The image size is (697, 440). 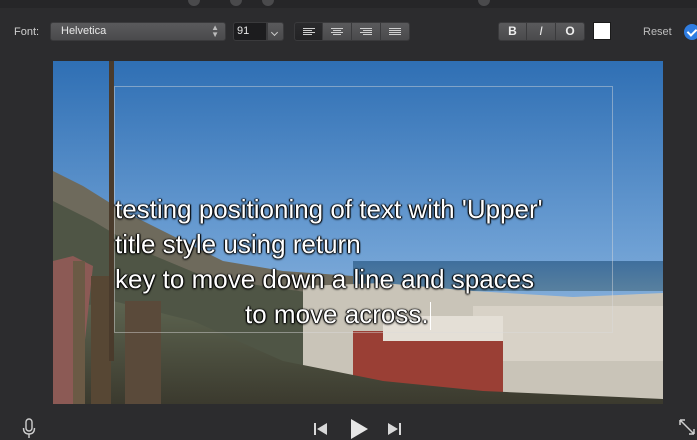 What do you see at coordinates (690, 32) in the screenshot?
I see `apply-check-icon` at bounding box center [690, 32].